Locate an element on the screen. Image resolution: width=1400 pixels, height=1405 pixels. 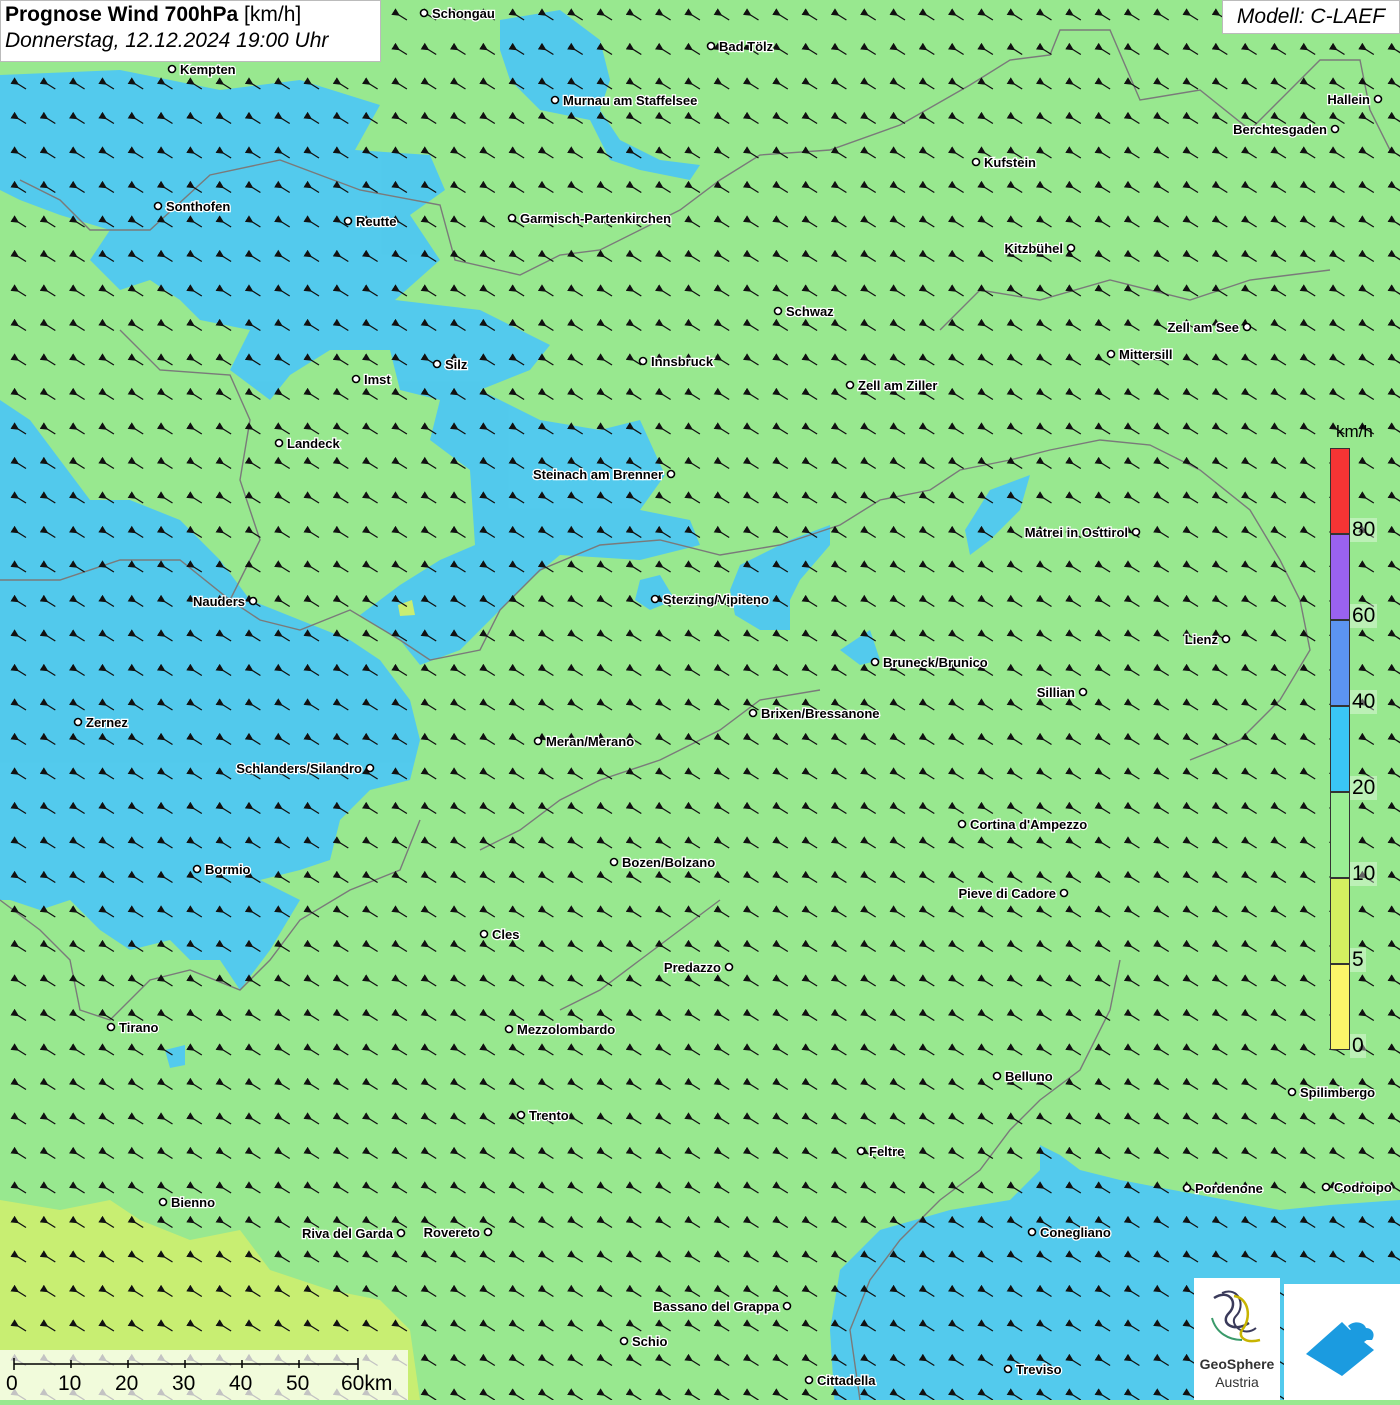
scale-bar-line is located at coordinates (186, 1364).